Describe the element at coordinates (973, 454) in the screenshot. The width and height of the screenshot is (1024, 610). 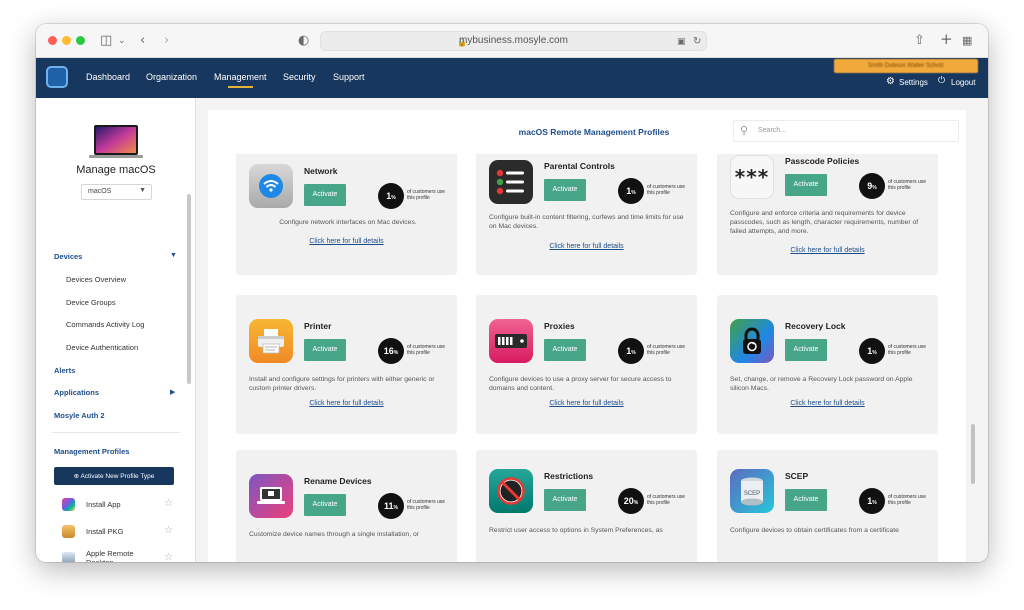
I see `main-scrollbar` at that location.